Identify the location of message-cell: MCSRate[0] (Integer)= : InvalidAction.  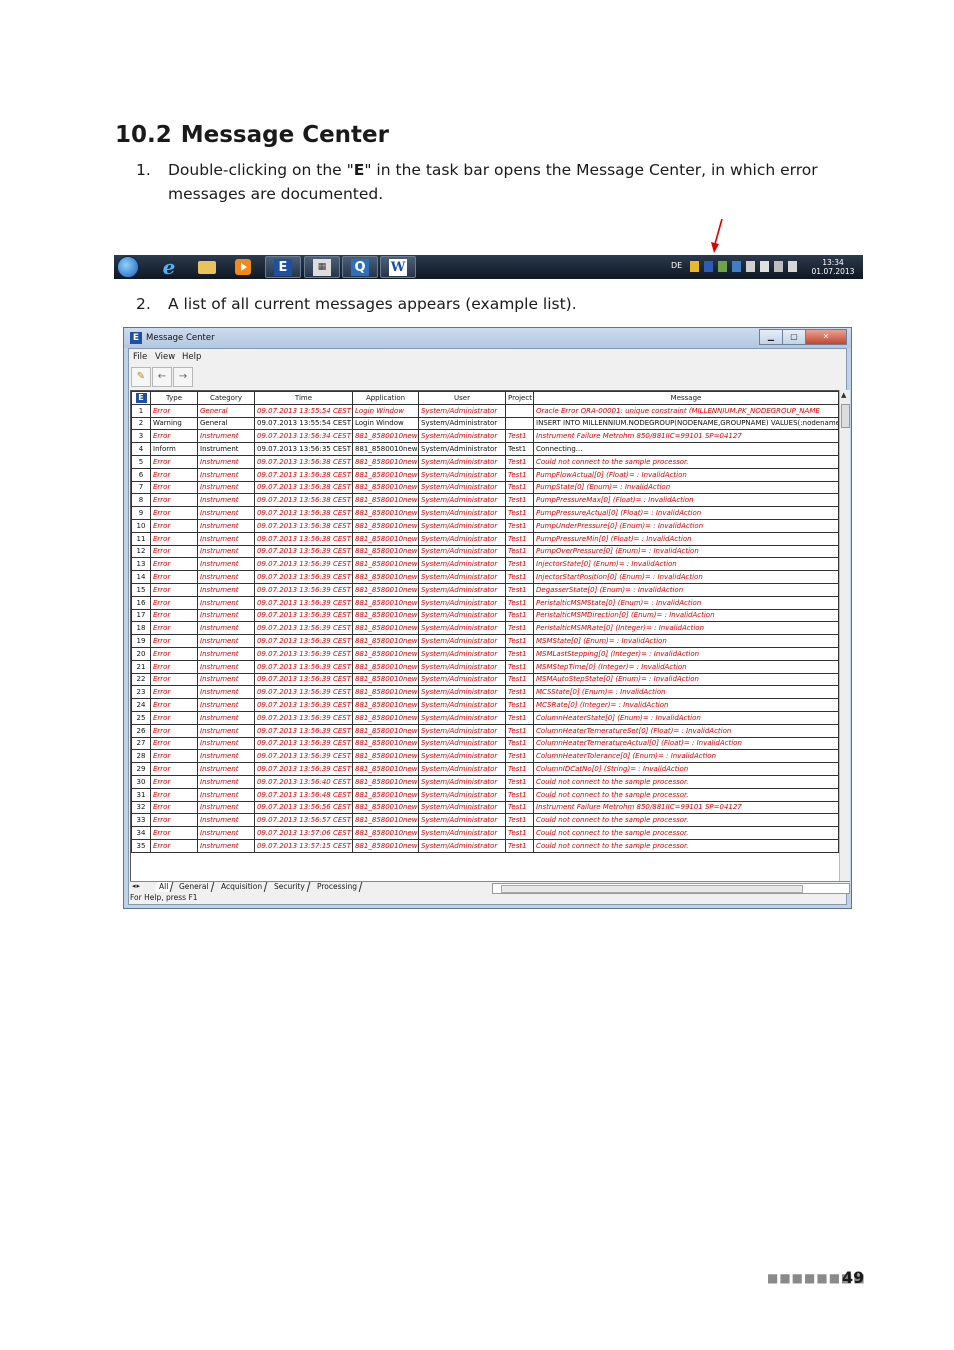
(686, 705).